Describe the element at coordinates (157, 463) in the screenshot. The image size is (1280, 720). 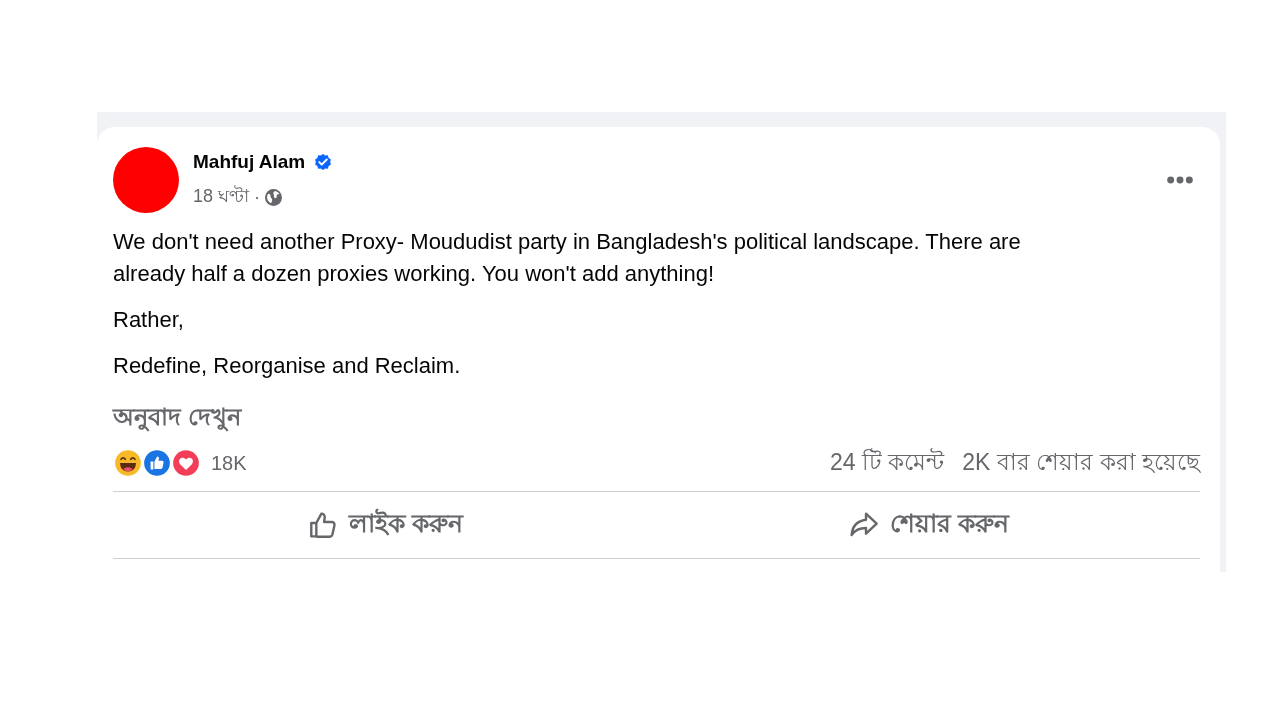
I see `thumbs-up-reaction-icon` at that location.